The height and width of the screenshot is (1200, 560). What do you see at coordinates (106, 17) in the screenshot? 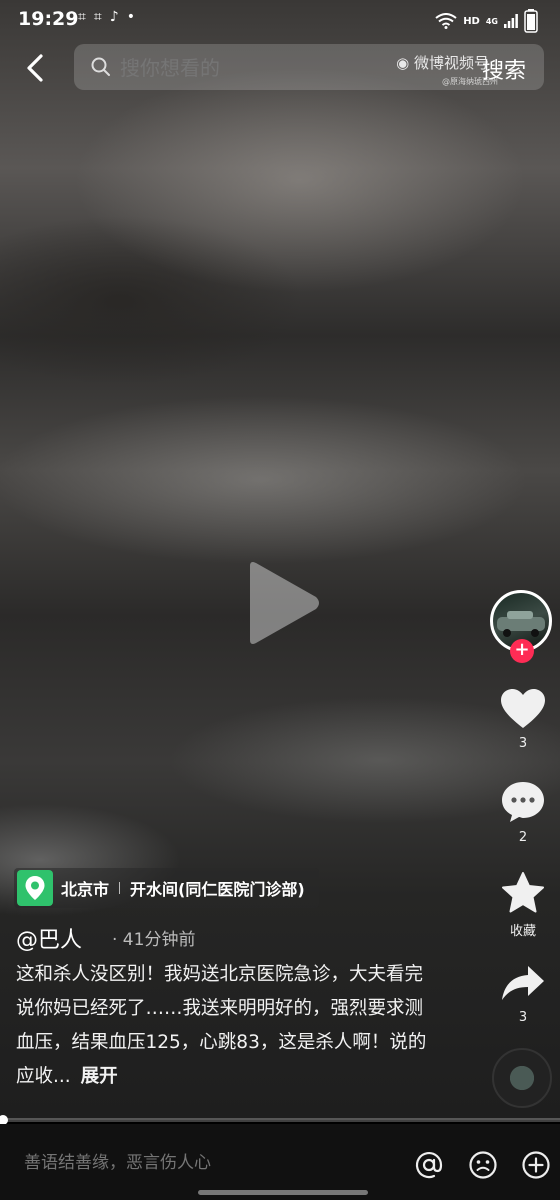
I see `status-notification-icons: ⌗ ⌗ ♪ •` at bounding box center [106, 17].